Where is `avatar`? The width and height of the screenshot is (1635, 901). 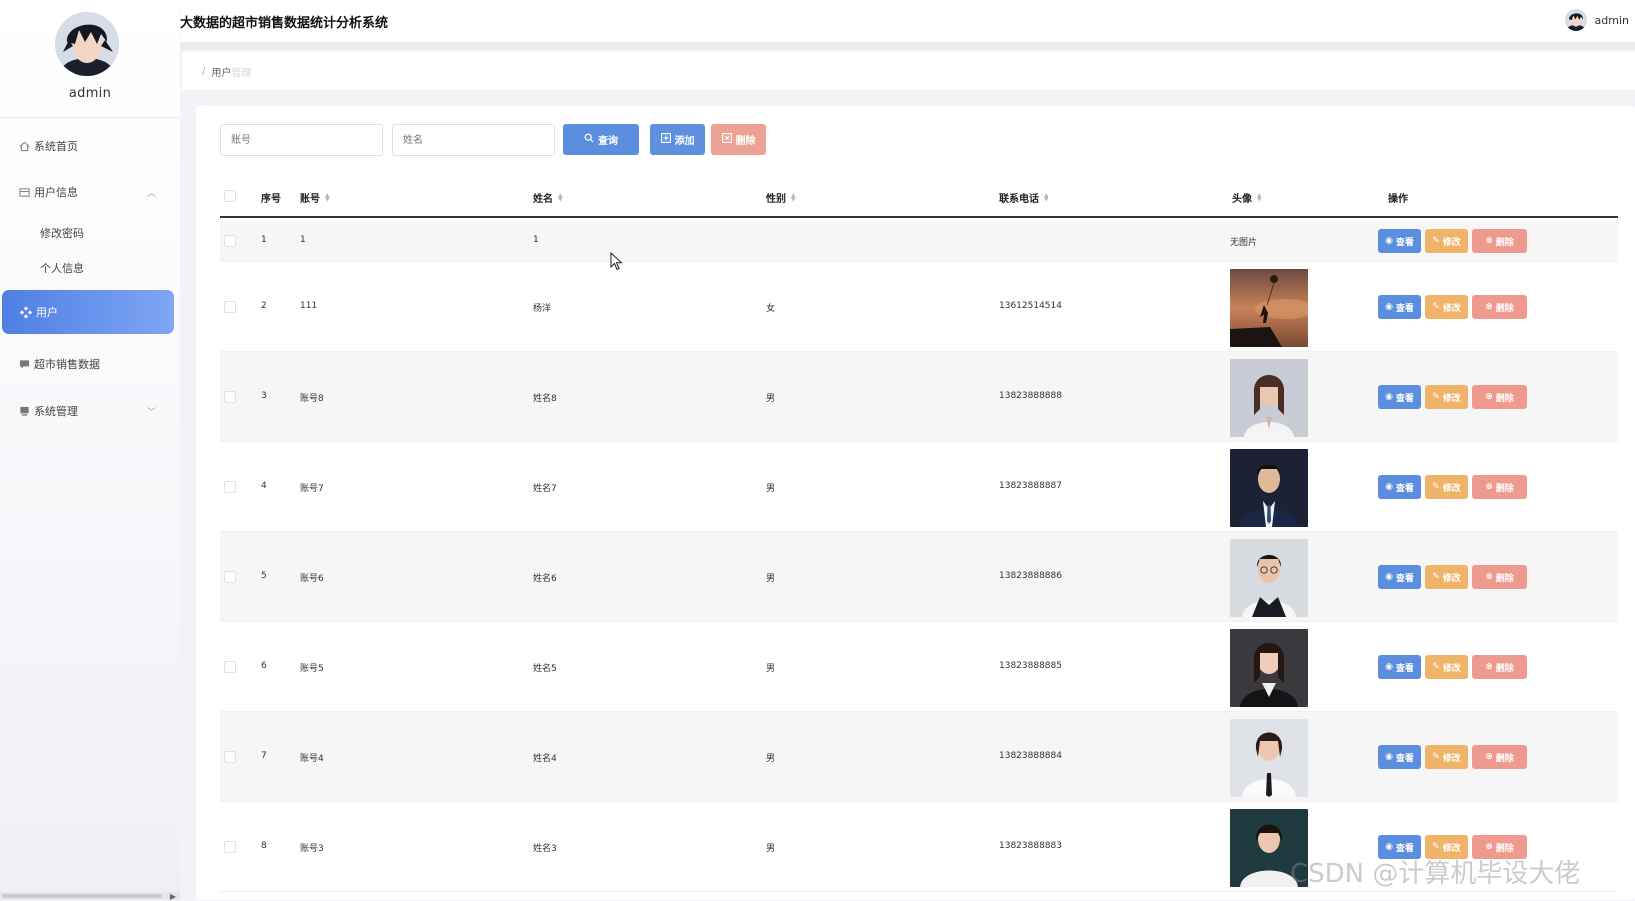
avatar is located at coordinates (87, 44).